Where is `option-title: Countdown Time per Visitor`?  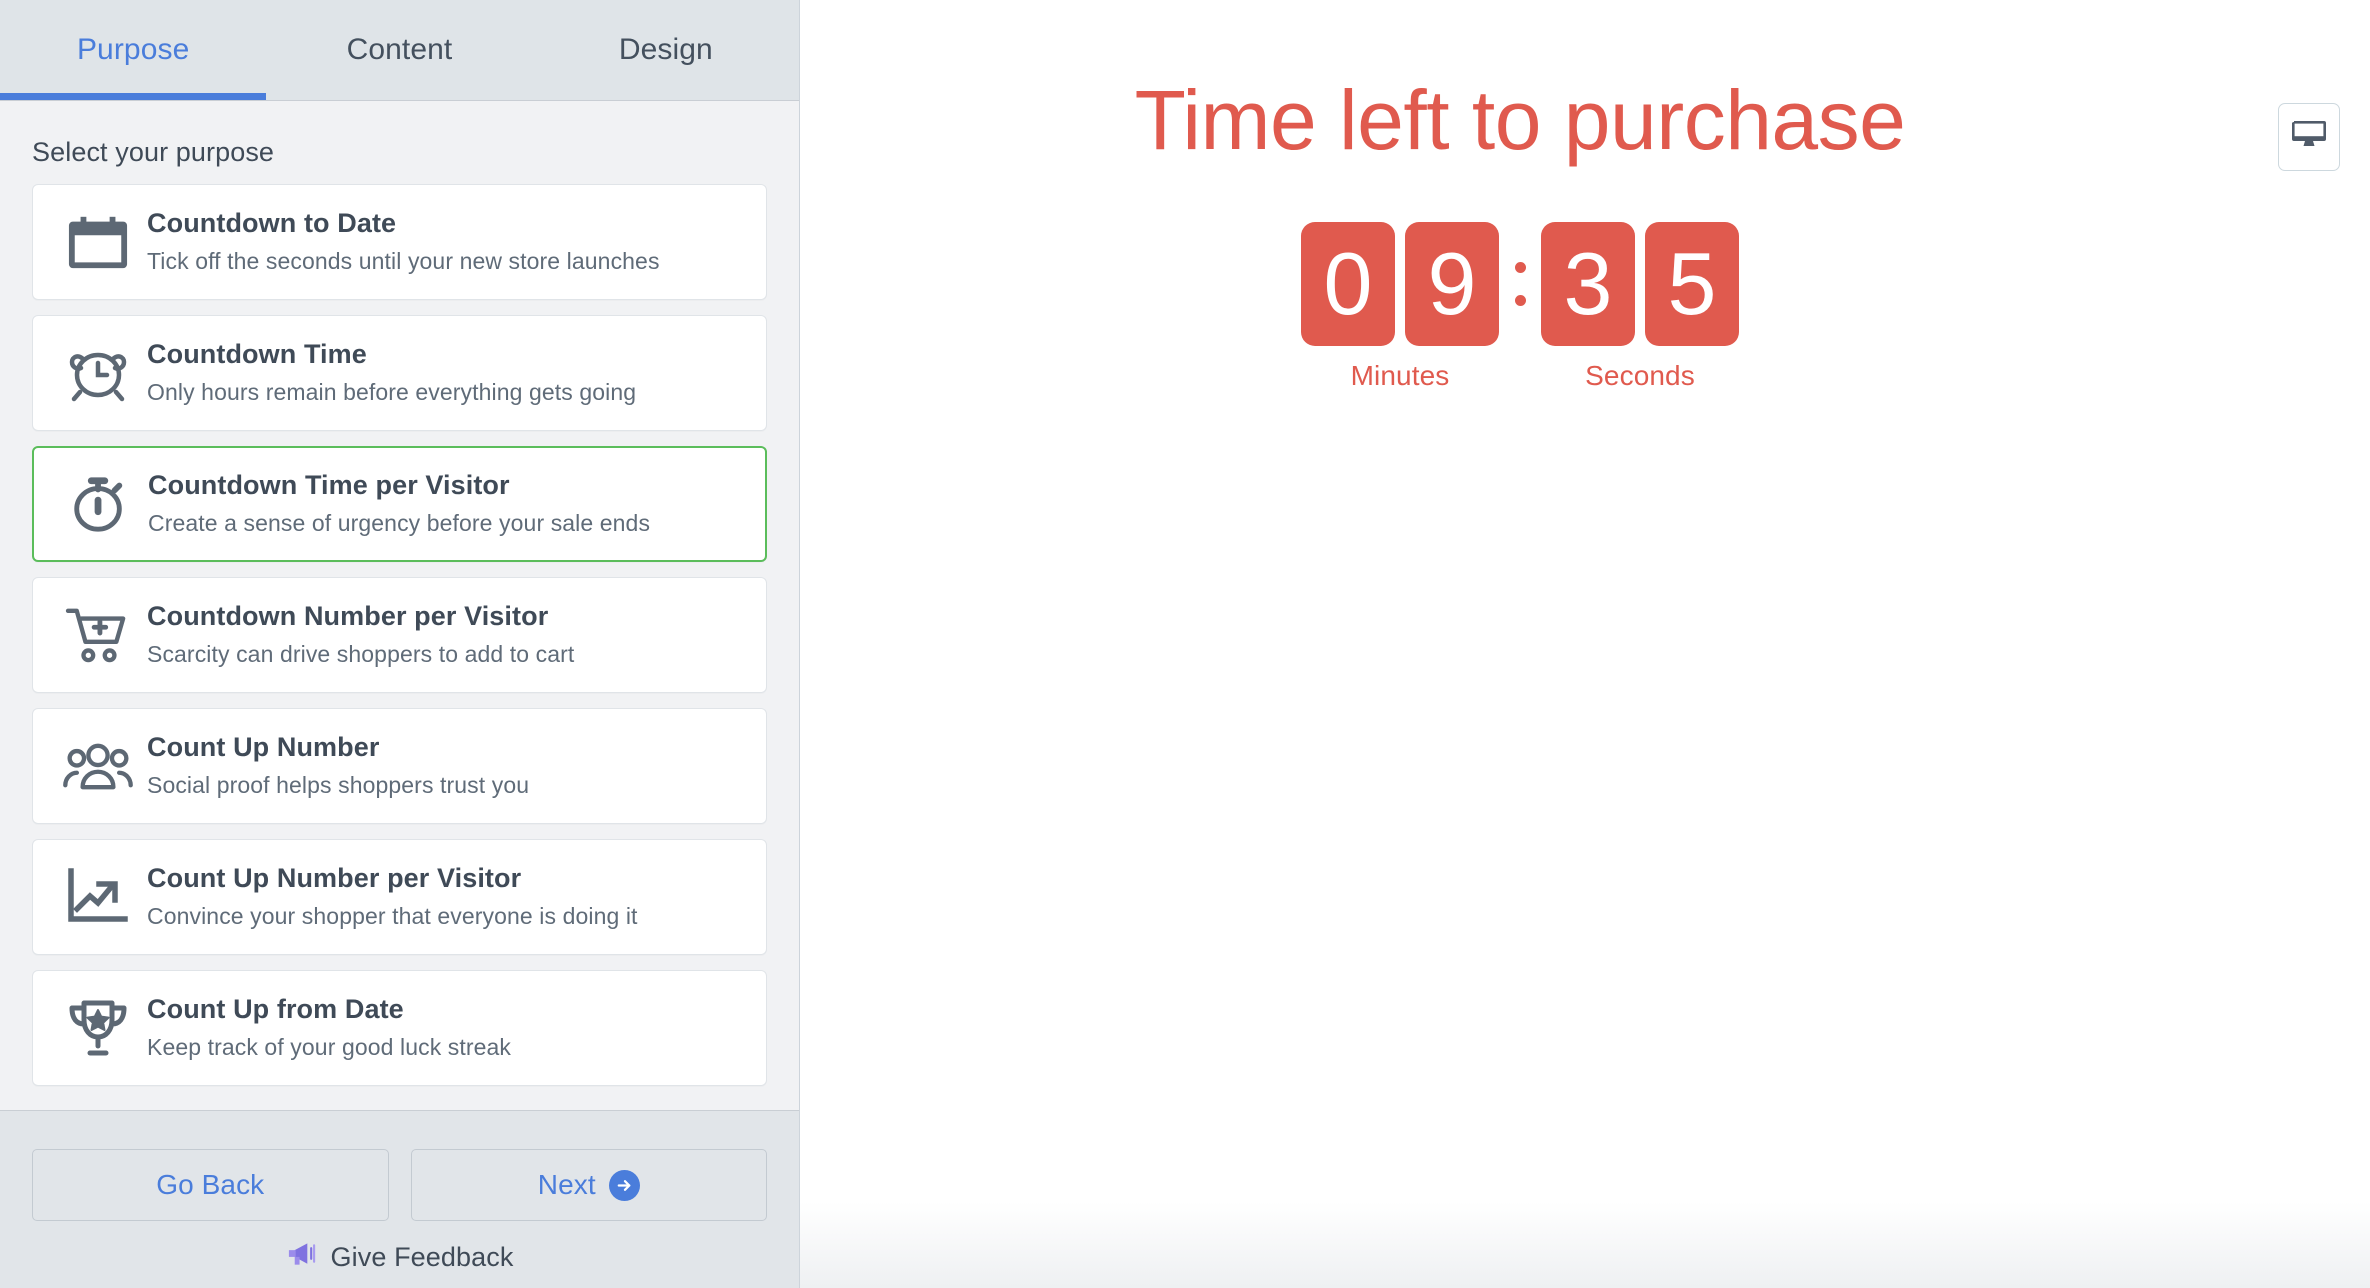
option-title: Countdown Time per Visitor is located at coordinates (329, 485).